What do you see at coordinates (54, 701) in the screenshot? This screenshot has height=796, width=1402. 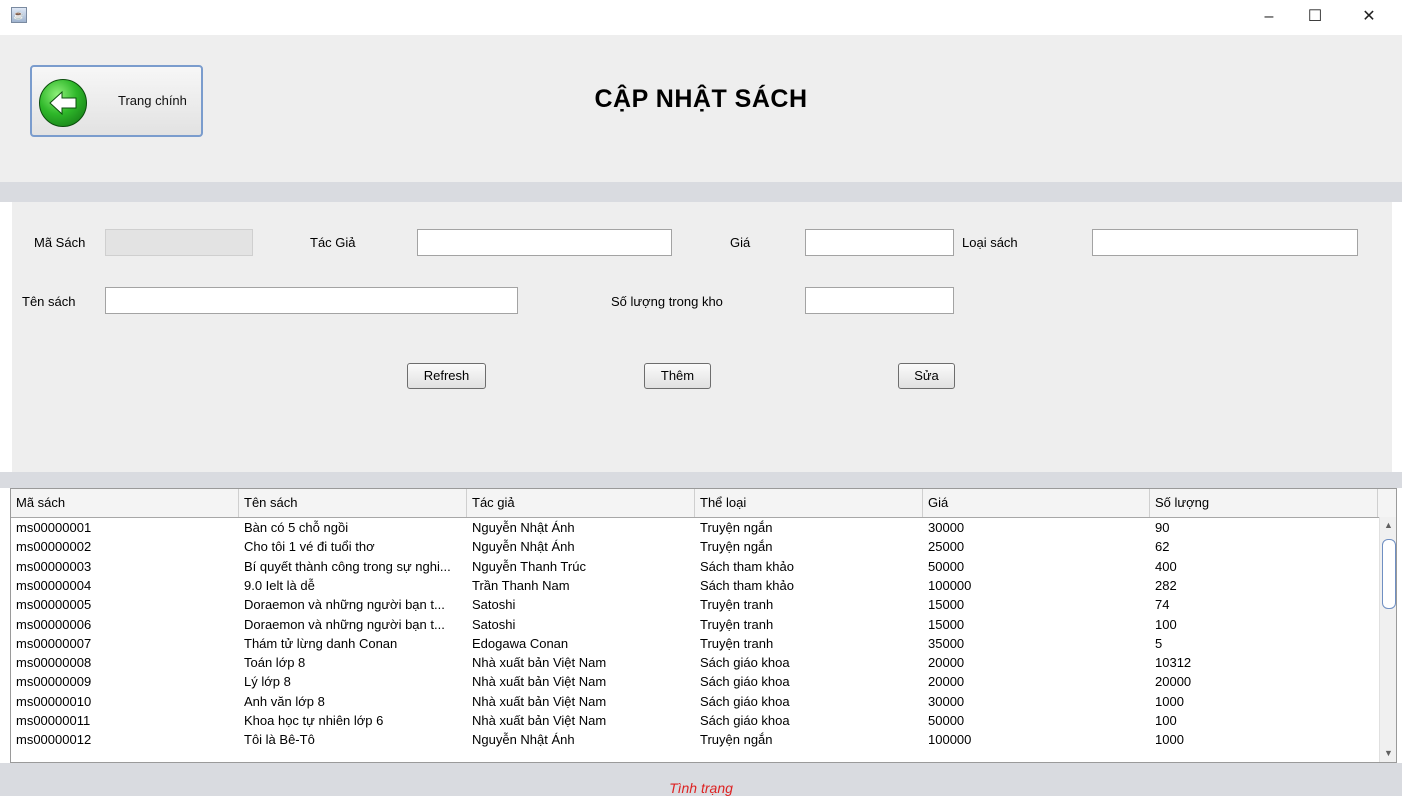 I see `table-cell: ms00000010` at bounding box center [54, 701].